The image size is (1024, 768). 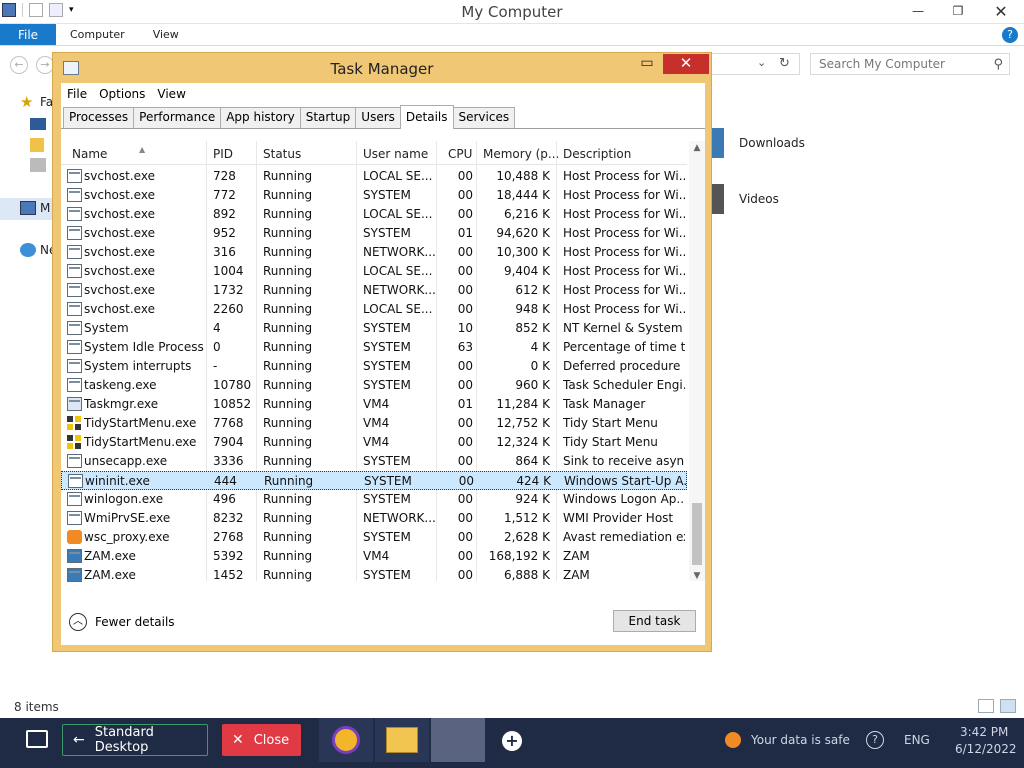 I want to click on scroll-thumb, so click(x=697, y=534).